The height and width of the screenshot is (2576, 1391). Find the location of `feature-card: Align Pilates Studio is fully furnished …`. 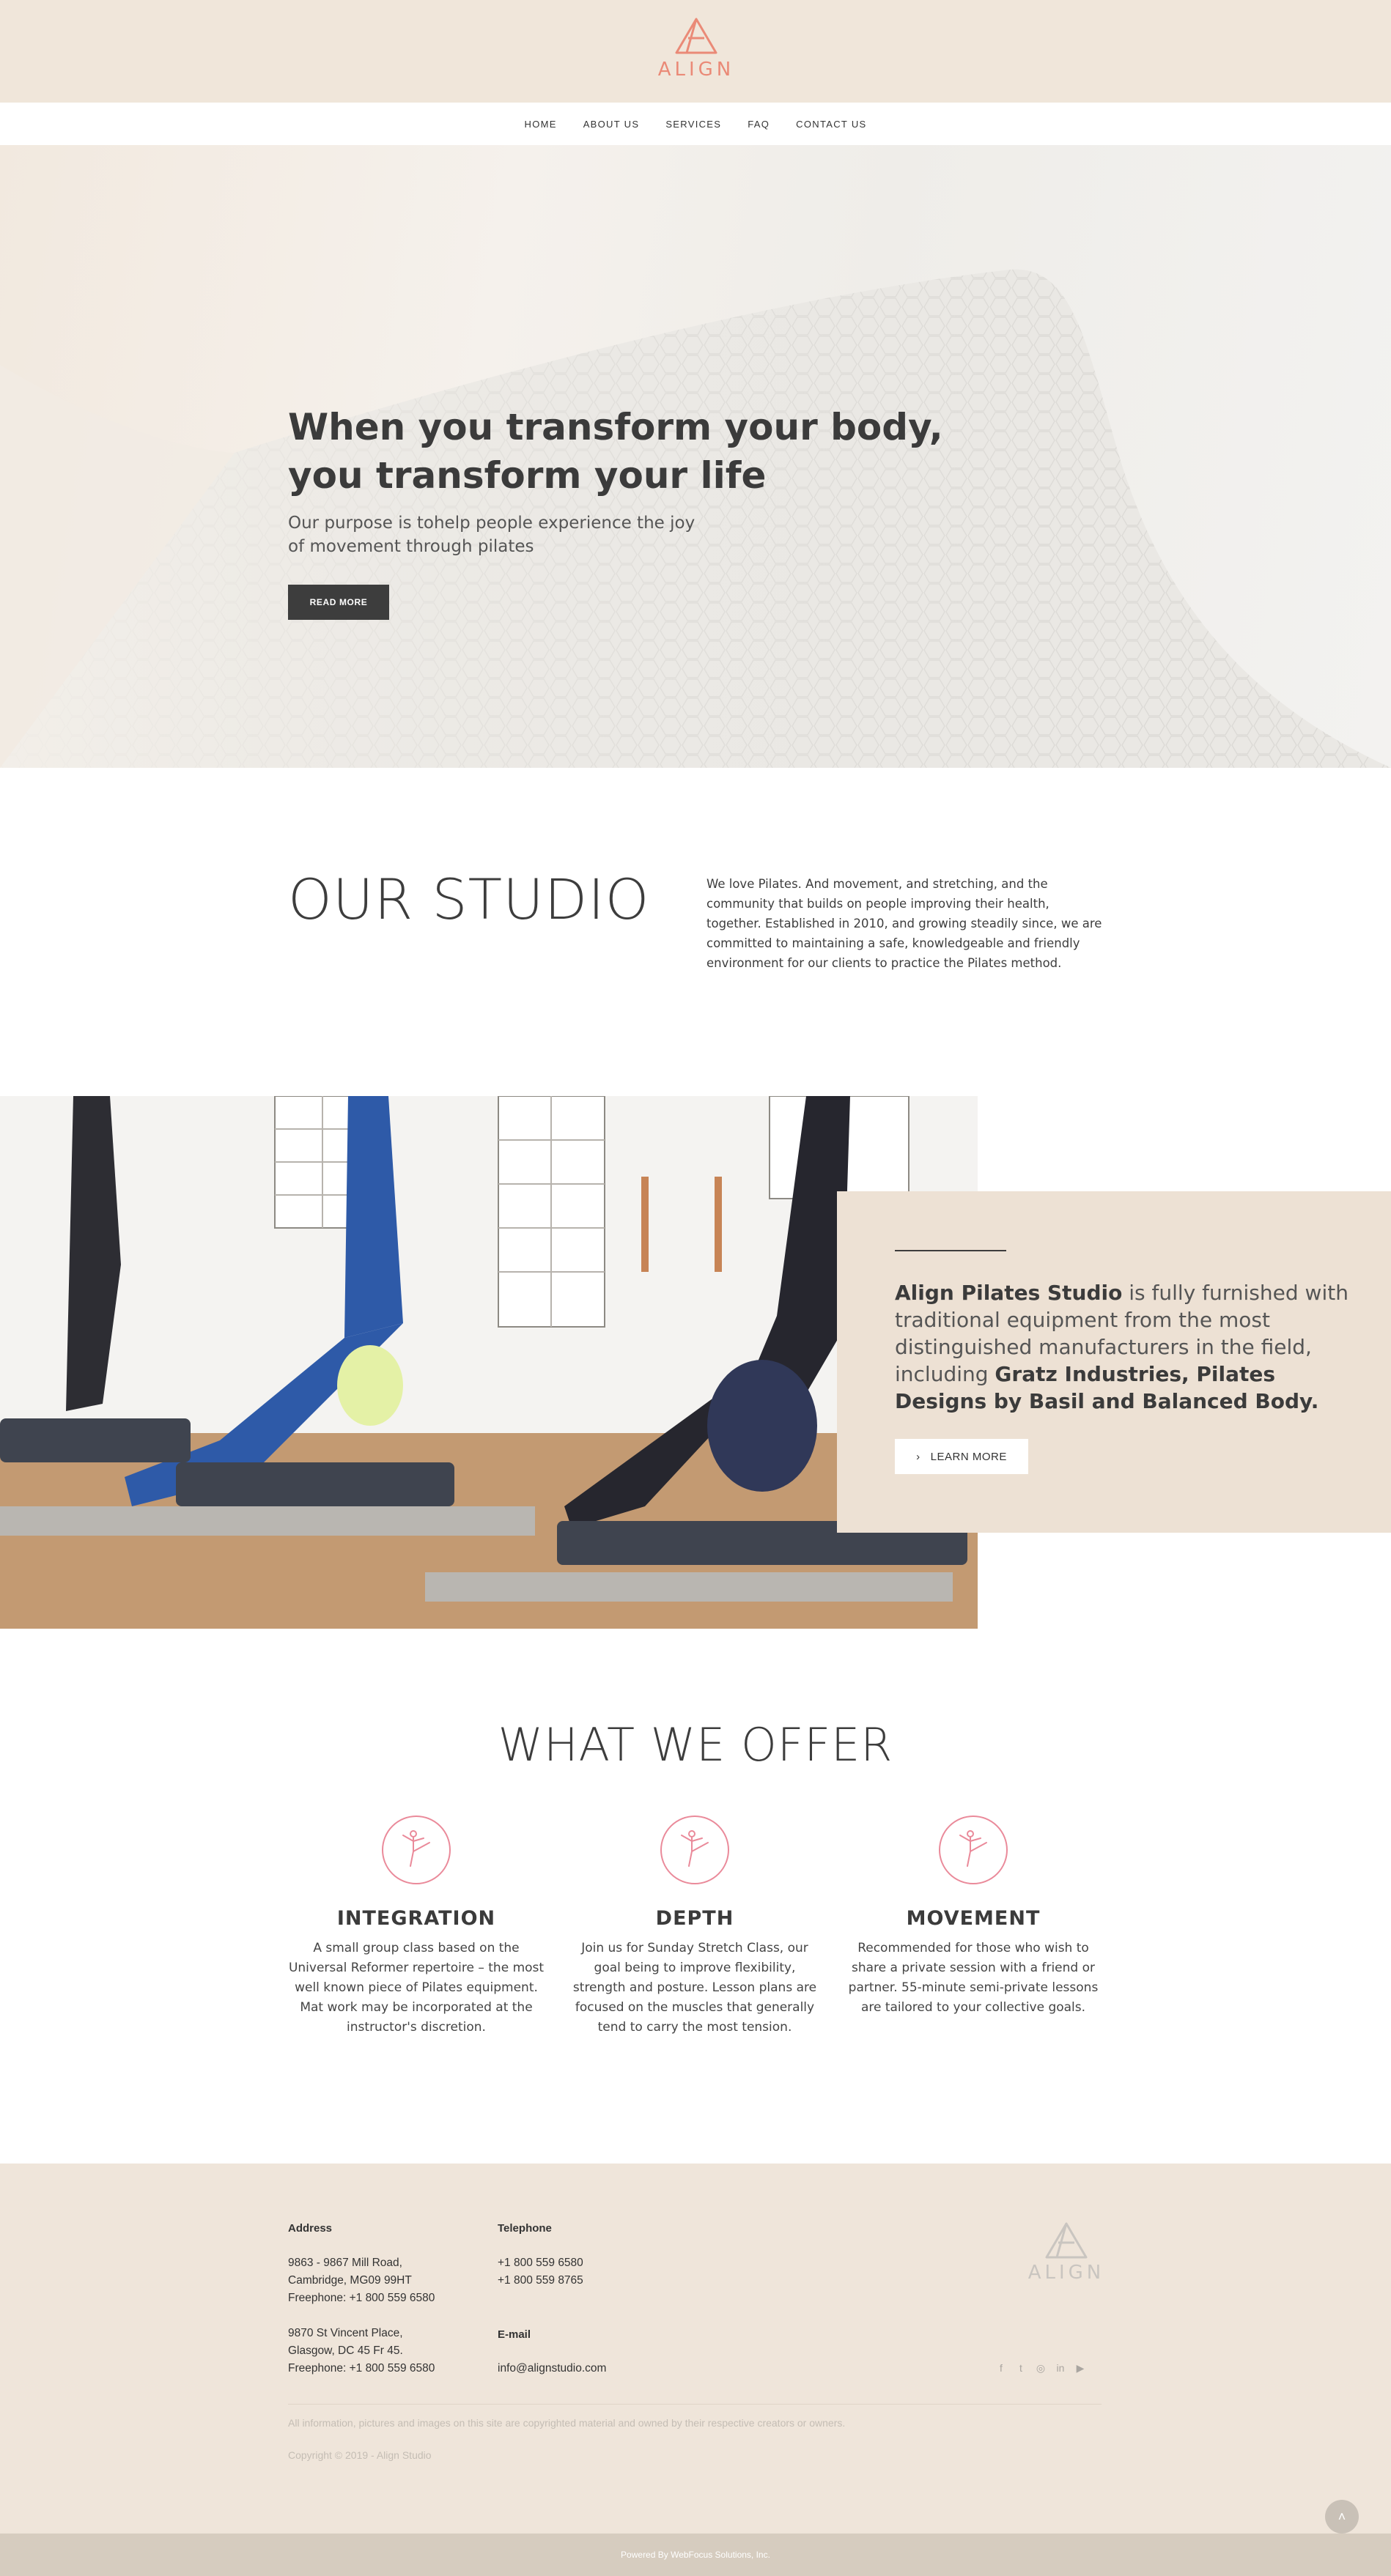

feature-card: Align Pilates Studio is fully furnished … is located at coordinates (1114, 1362).